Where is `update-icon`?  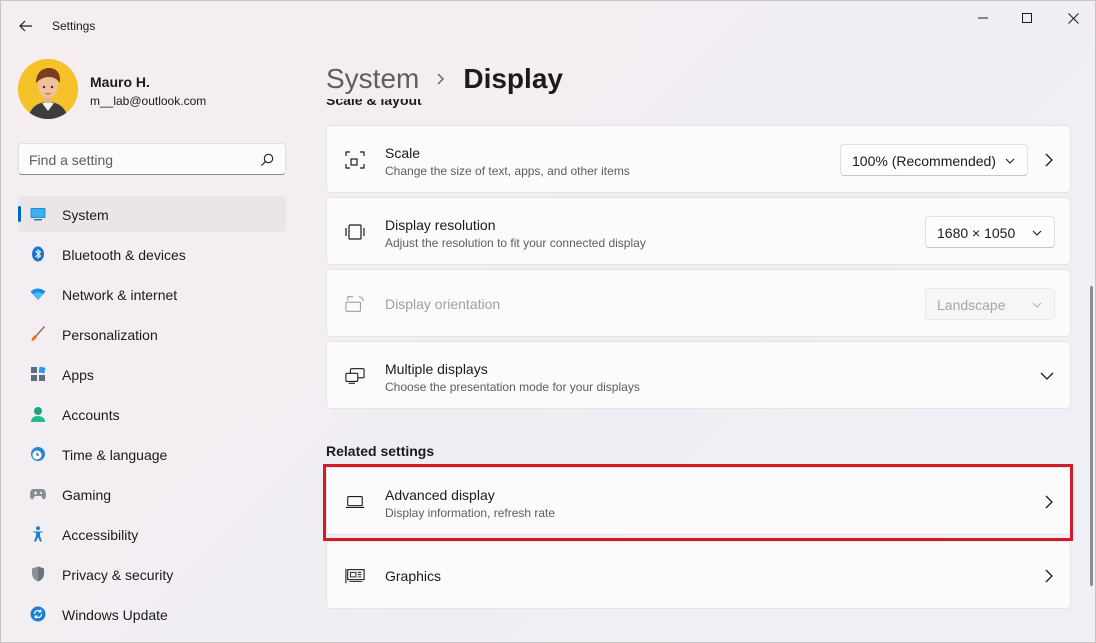
update-icon is located at coordinates (38, 614).